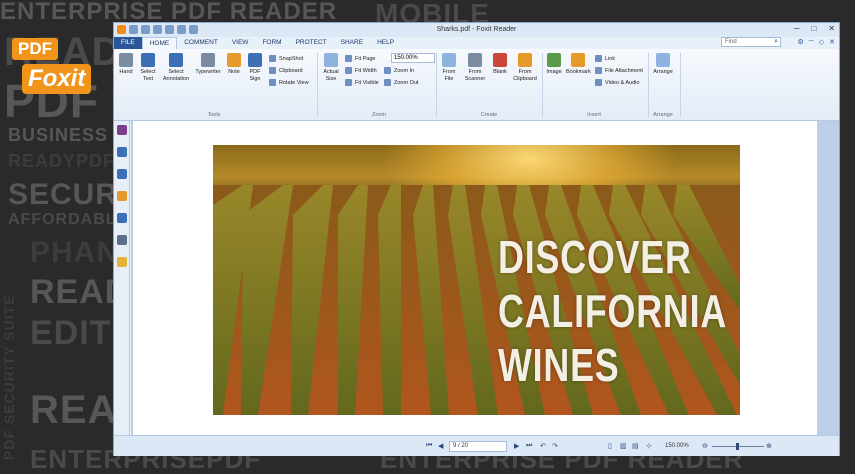 The image size is (855, 474). What do you see at coordinates (594, 115) in the screenshot?
I see `insert-group-label: Insert` at bounding box center [594, 115].